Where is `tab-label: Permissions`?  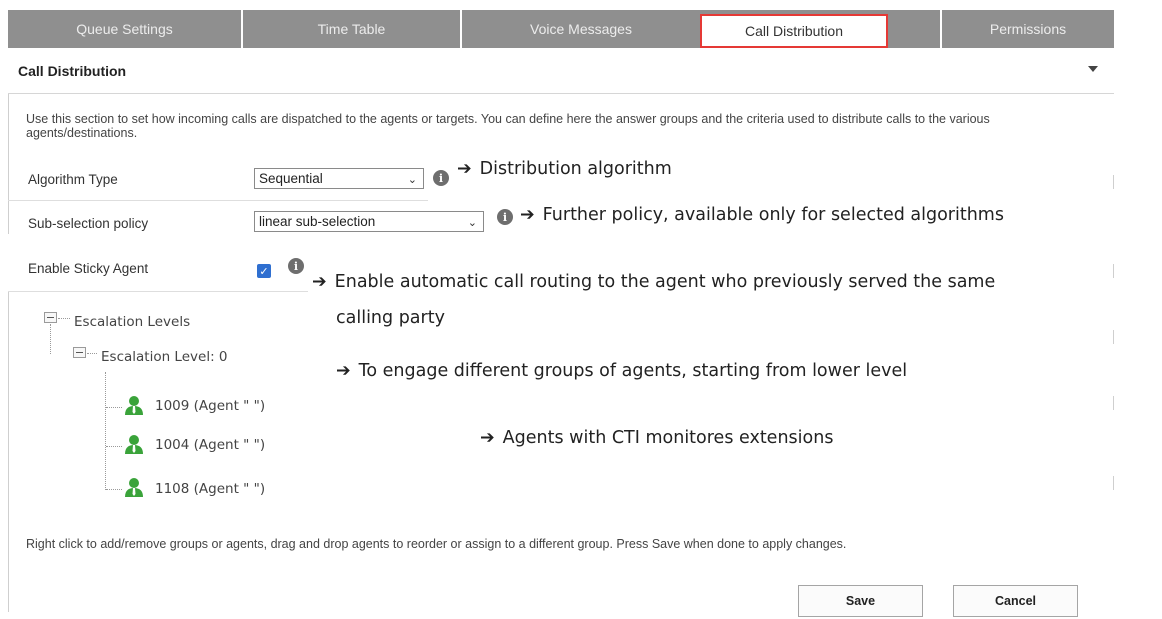 tab-label: Permissions is located at coordinates (1028, 29).